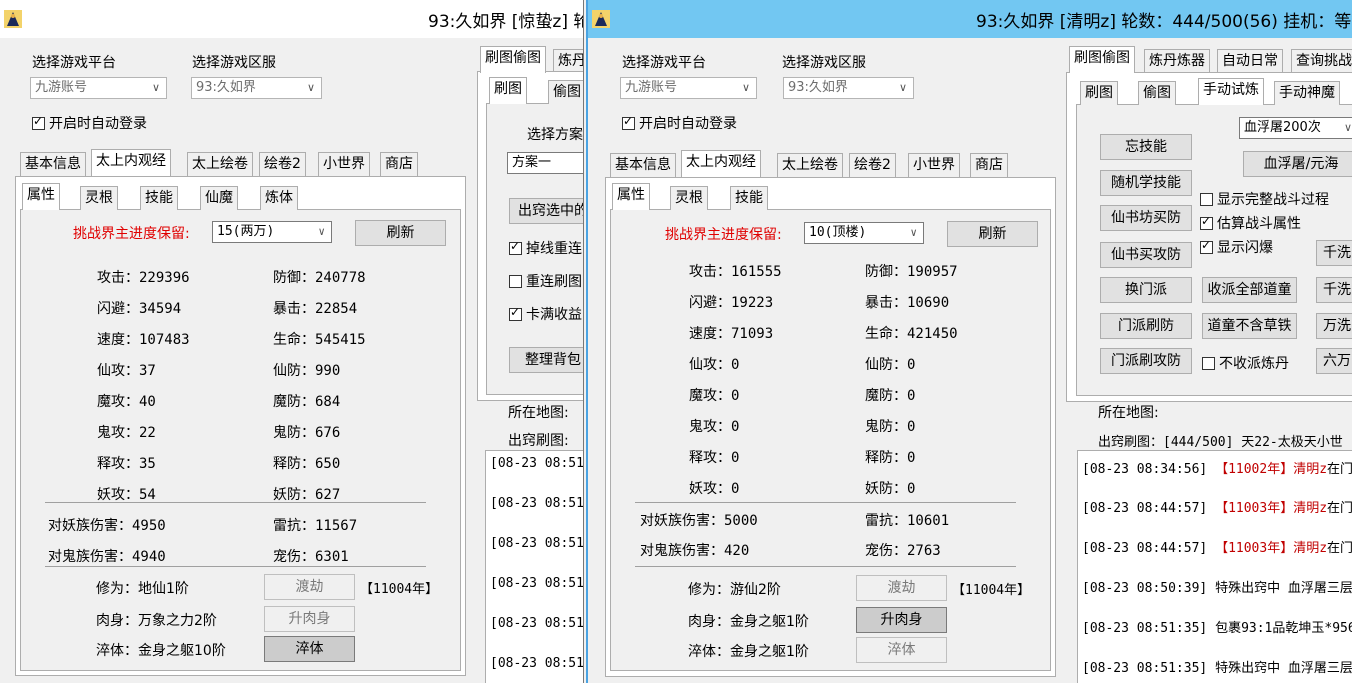  Describe the element at coordinates (1177, 61) in the screenshot. I see `tab-liandan-lianqi: 炼丹炼器` at that location.